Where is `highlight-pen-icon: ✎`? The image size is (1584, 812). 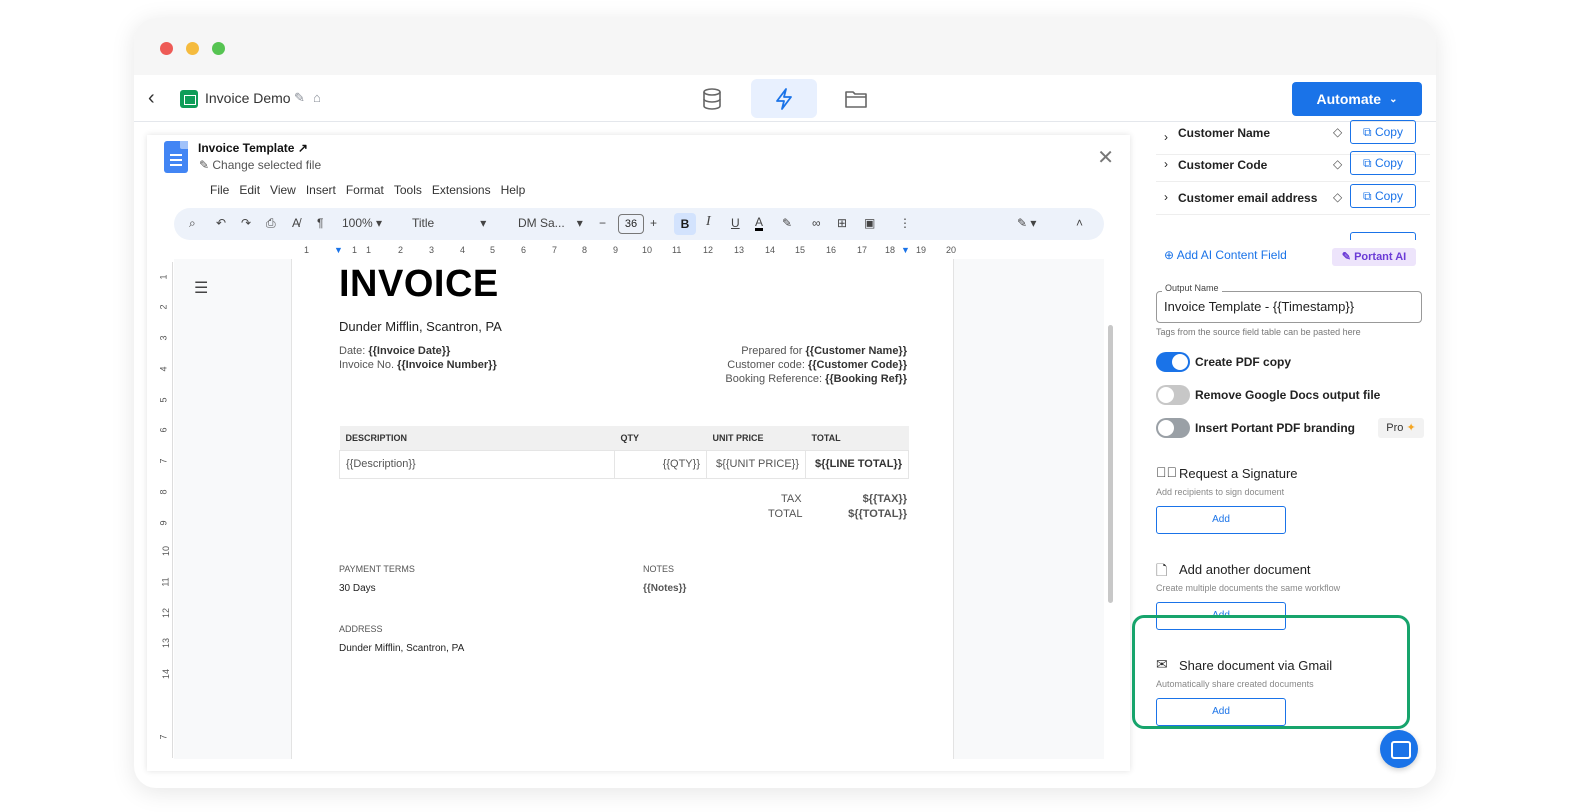
highlight-pen-icon: ✎ is located at coordinates (787, 223).